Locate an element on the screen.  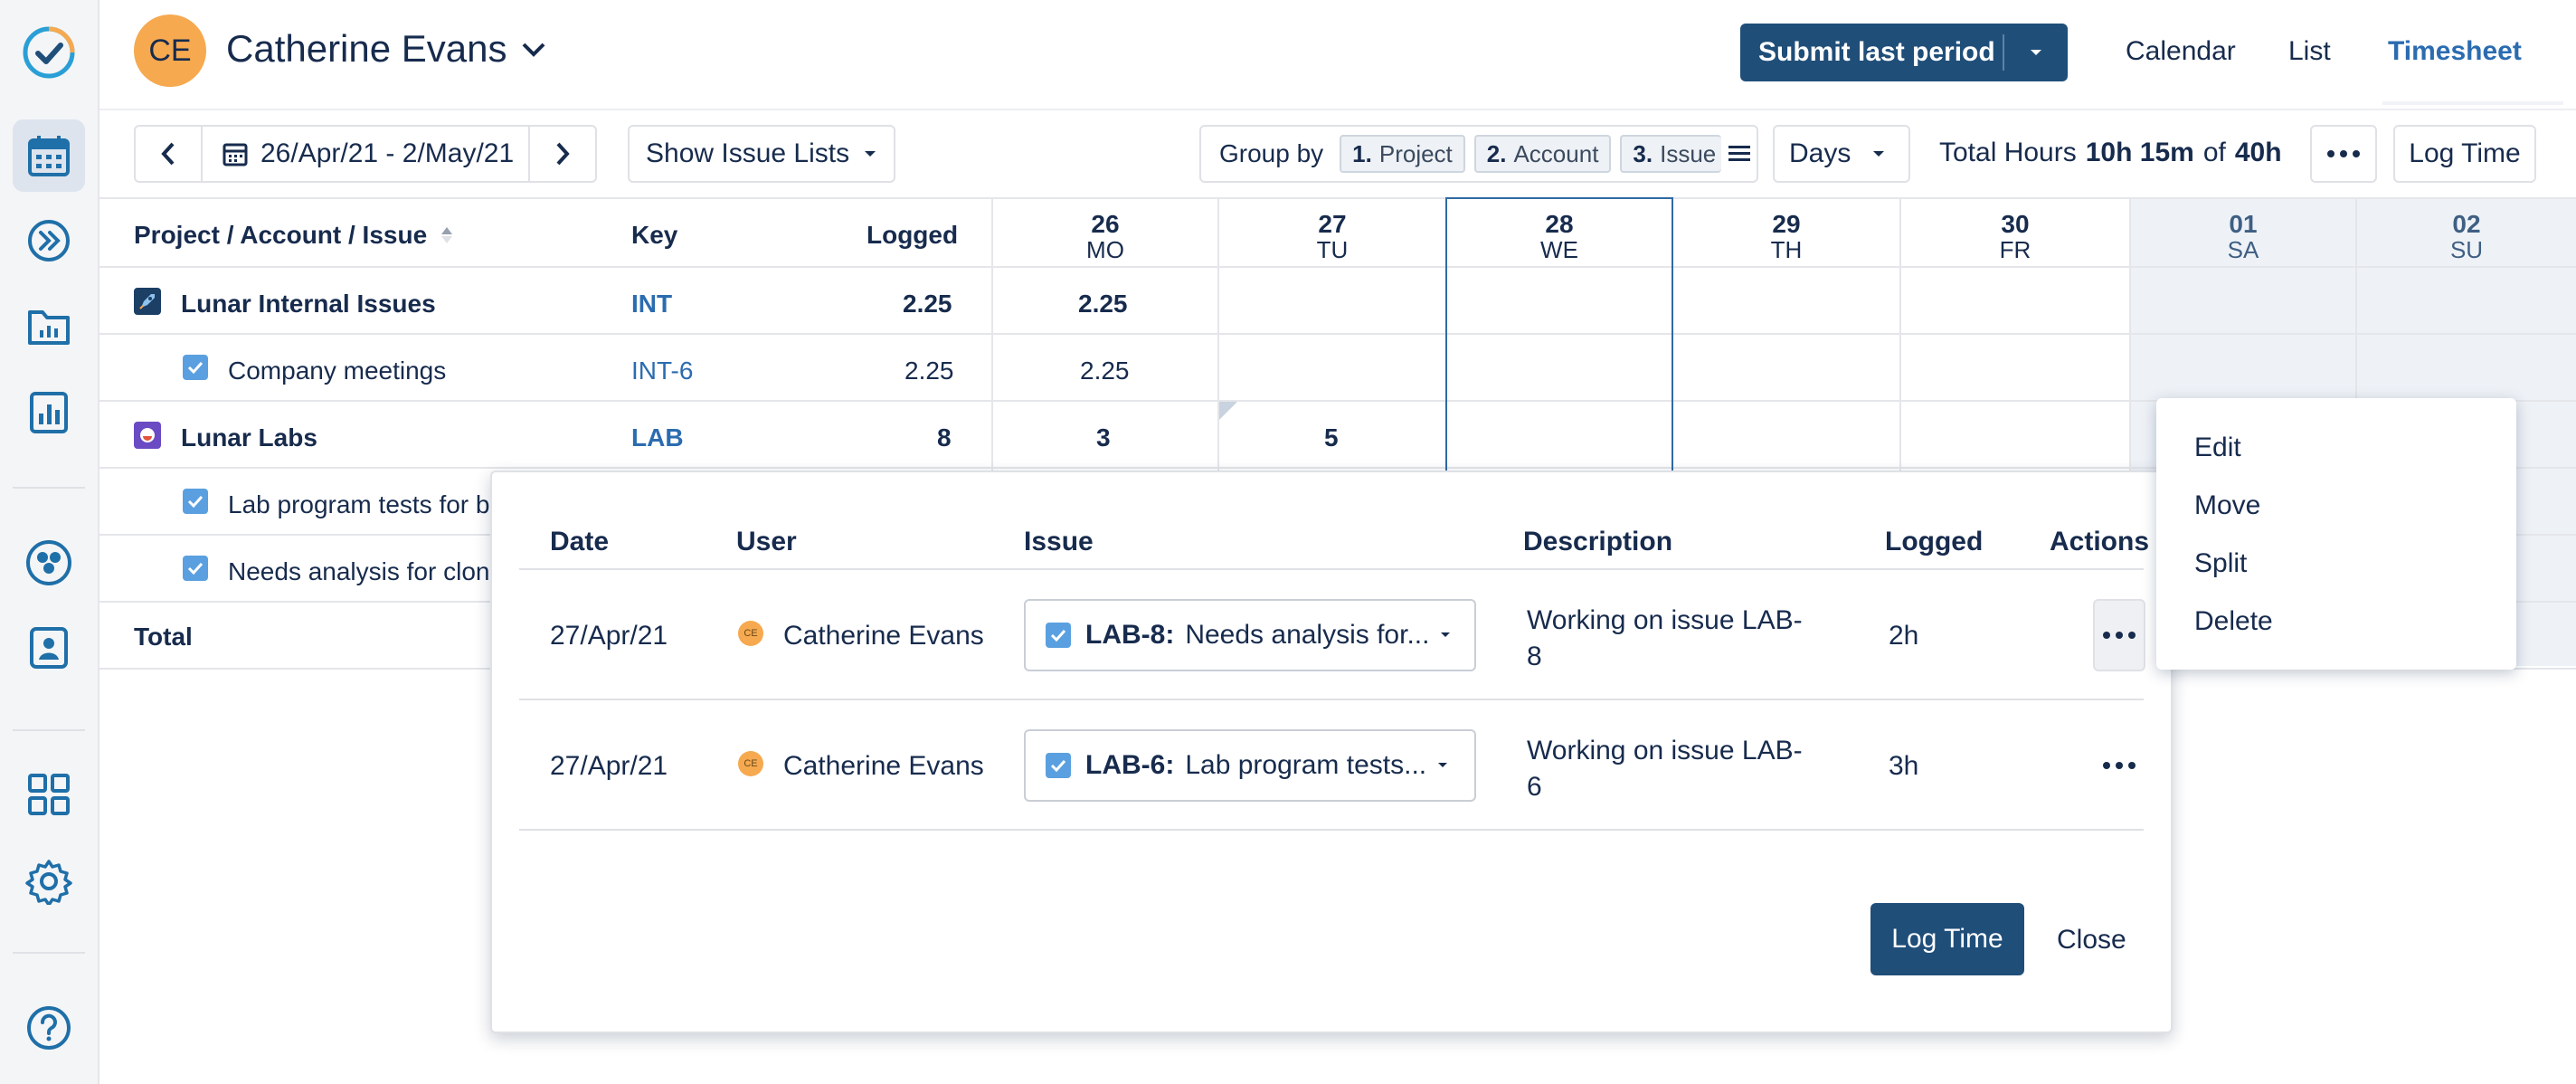
total-hours-label: Total Hours is located at coordinates (2008, 152).